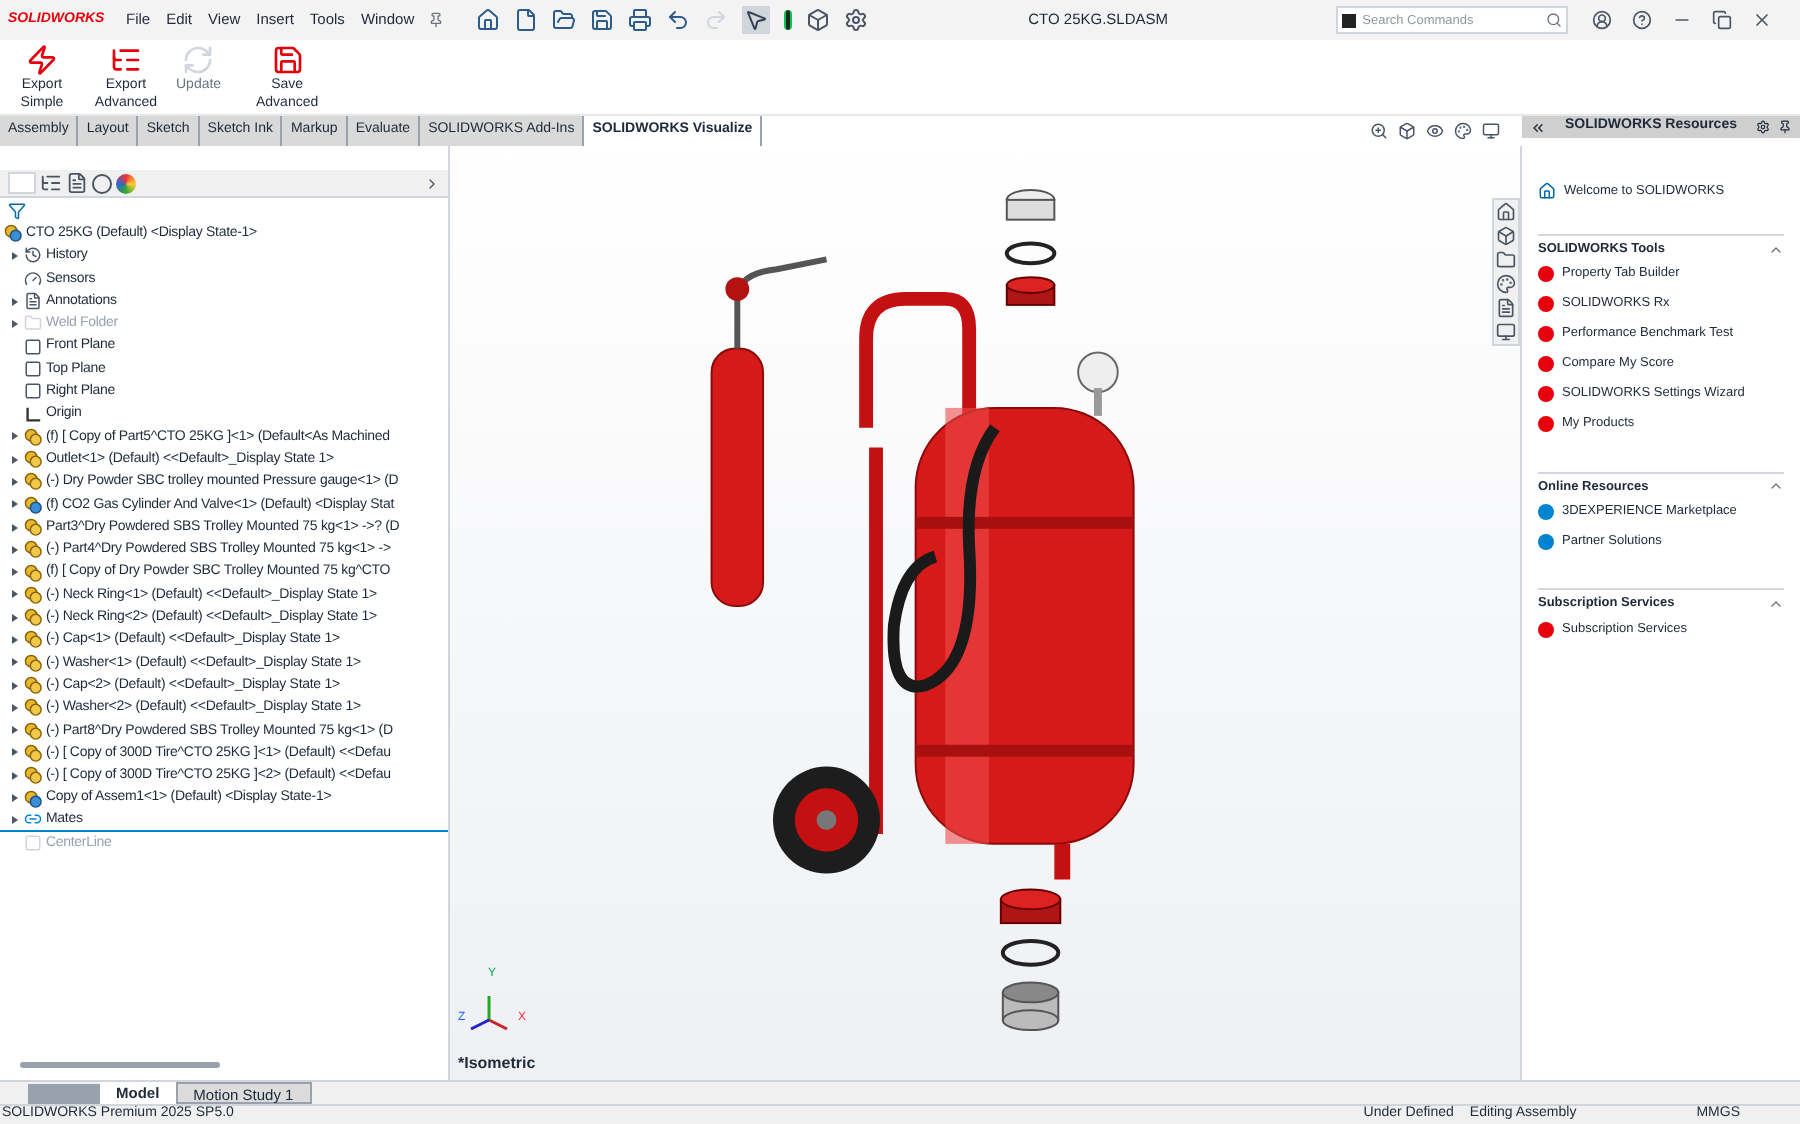 This screenshot has height=1124, width=1800. I want to click on bolt-icon, so click(42, 60).